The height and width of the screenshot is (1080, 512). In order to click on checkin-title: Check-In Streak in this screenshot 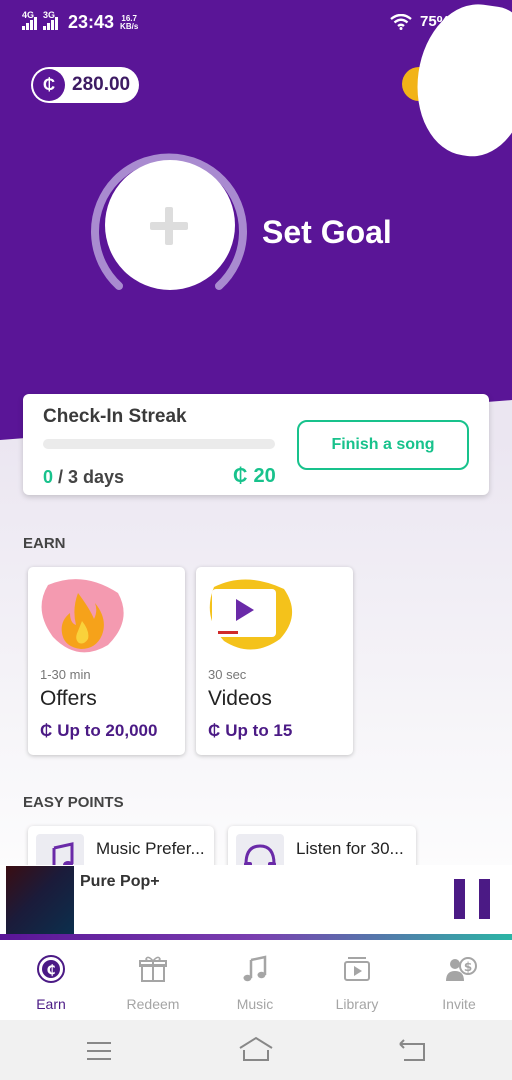, I will do `click(115, 416)`.